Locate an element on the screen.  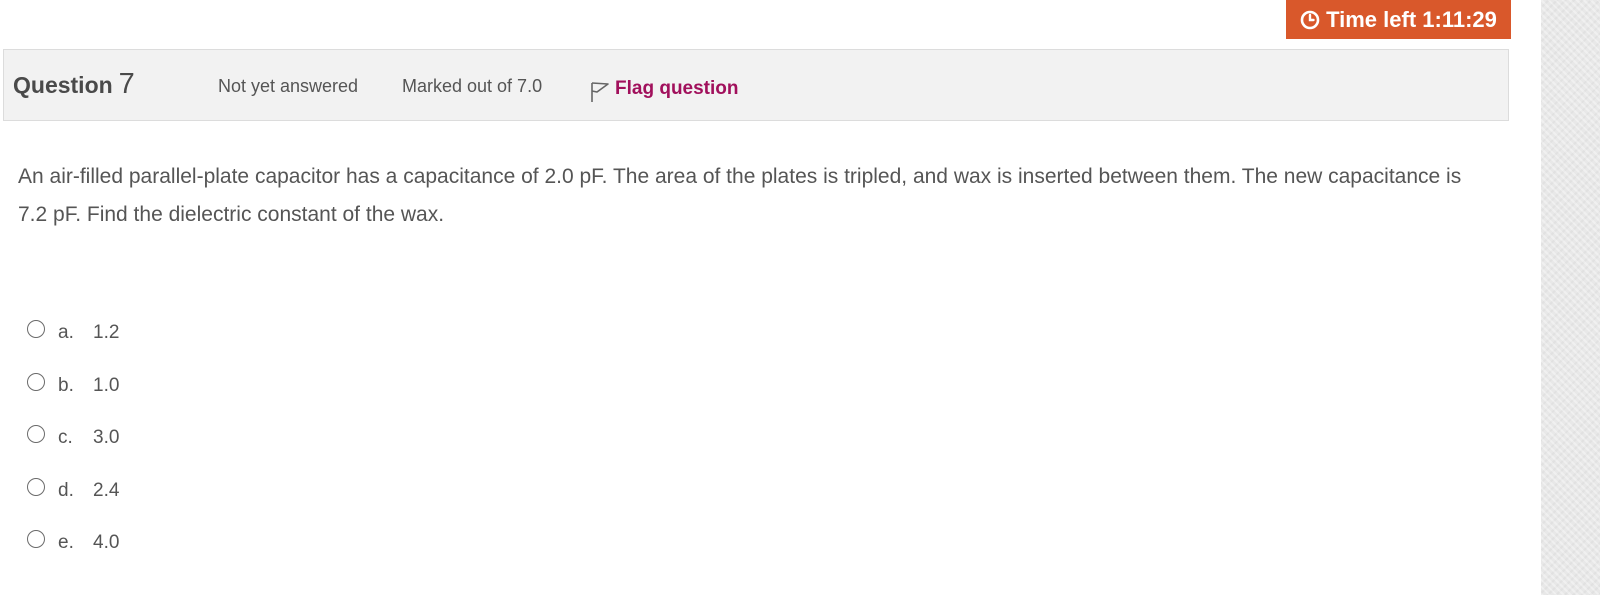
page-side-background is located at coordinates (1570, 297).